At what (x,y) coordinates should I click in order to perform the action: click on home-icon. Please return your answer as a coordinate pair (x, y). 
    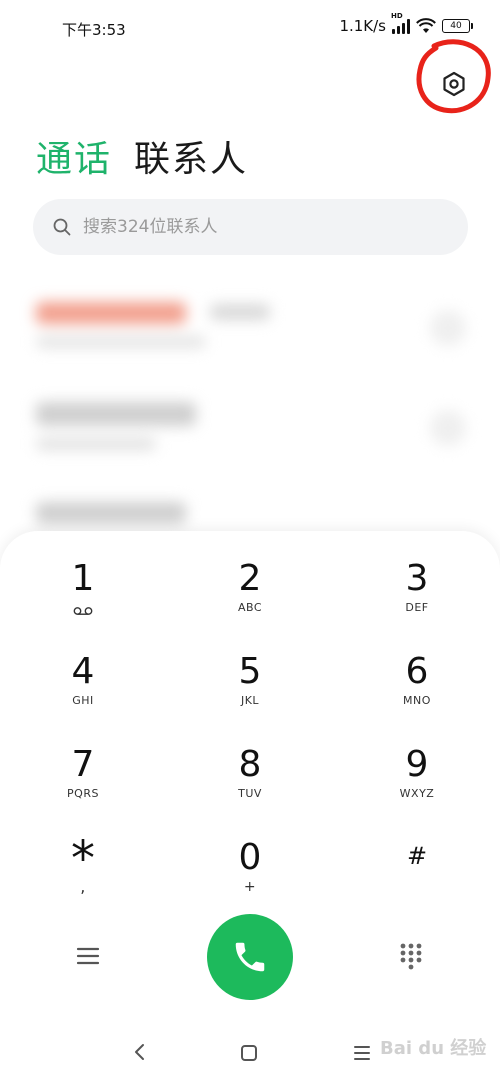
    Looking at the image, I should click on (249, 1053).